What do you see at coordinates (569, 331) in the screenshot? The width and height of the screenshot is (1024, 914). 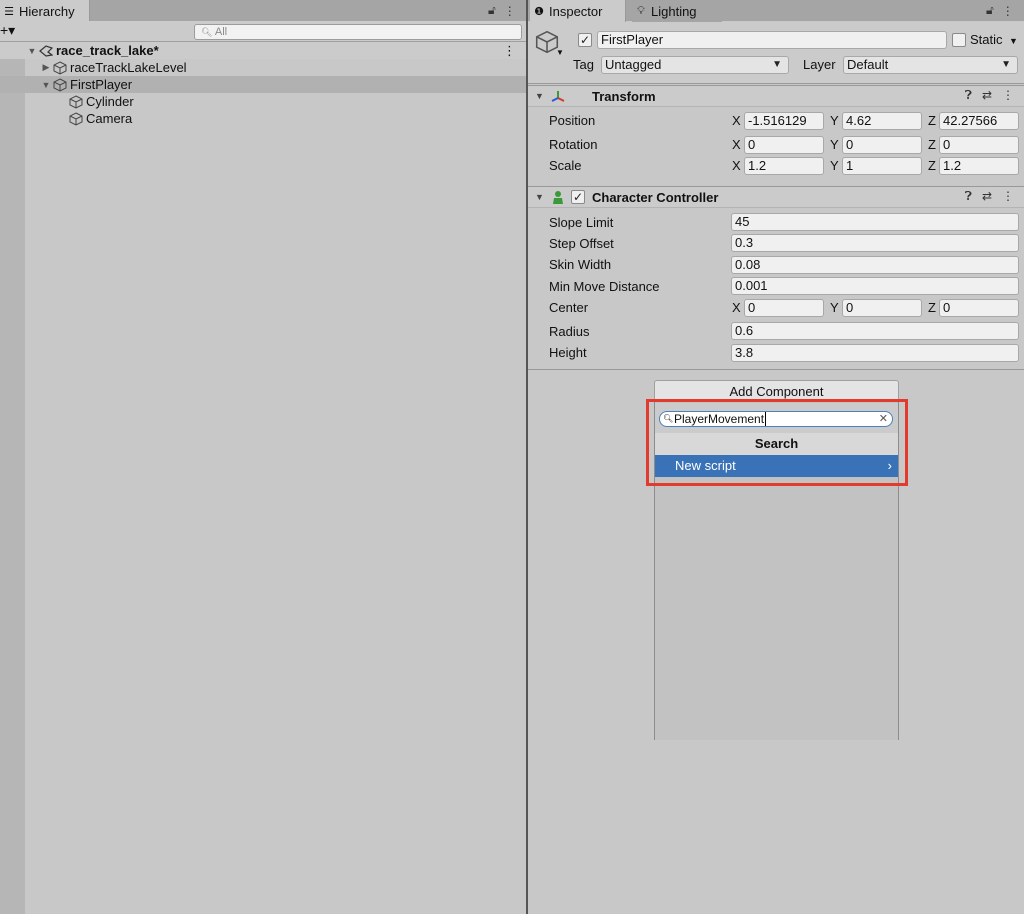 I see `radius-label: Radius` at bounding box center [569, 331].